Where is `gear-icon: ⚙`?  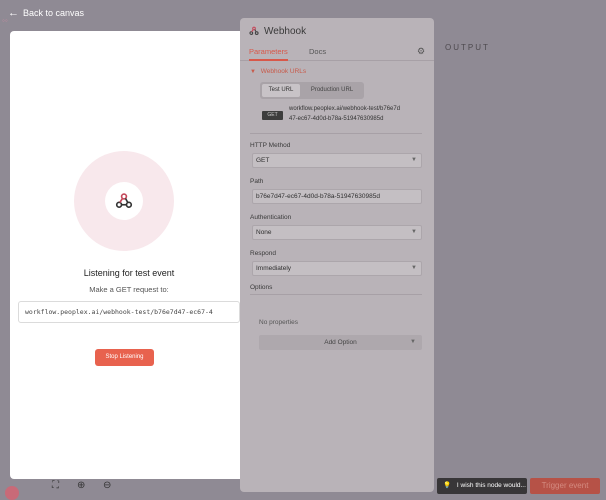
gear-icon: ⚙ is located at coordinates (421, 51).